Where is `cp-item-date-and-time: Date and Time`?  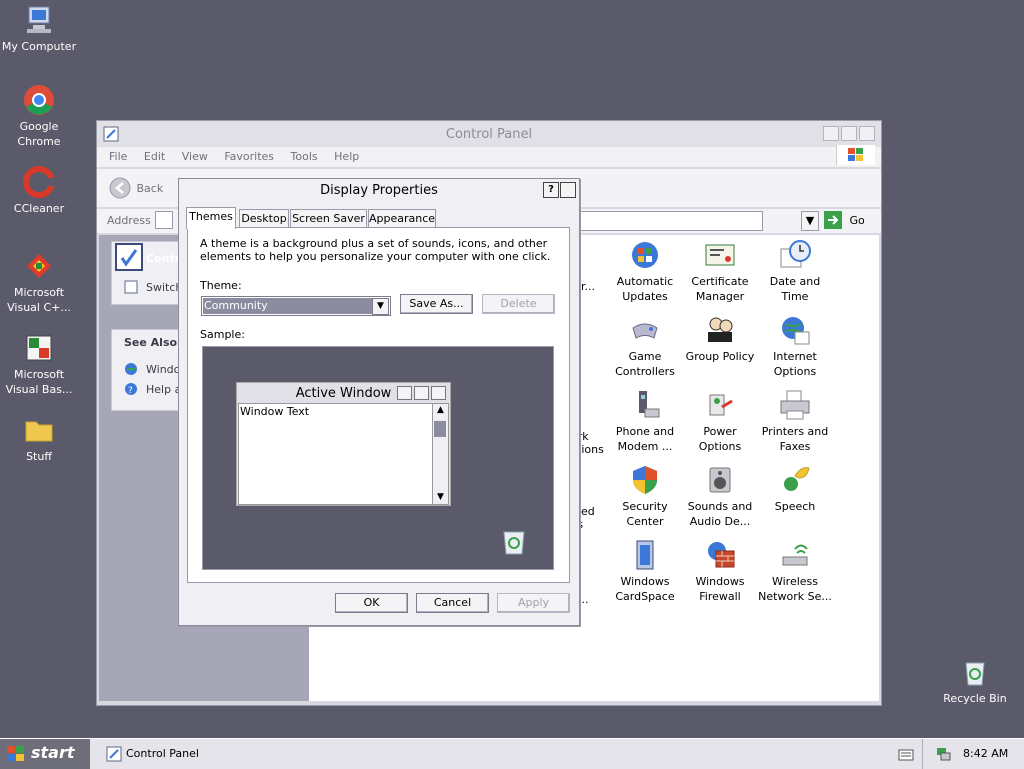 cp-item-date-and-time: Date and Time is located at coordinates (795, 271).